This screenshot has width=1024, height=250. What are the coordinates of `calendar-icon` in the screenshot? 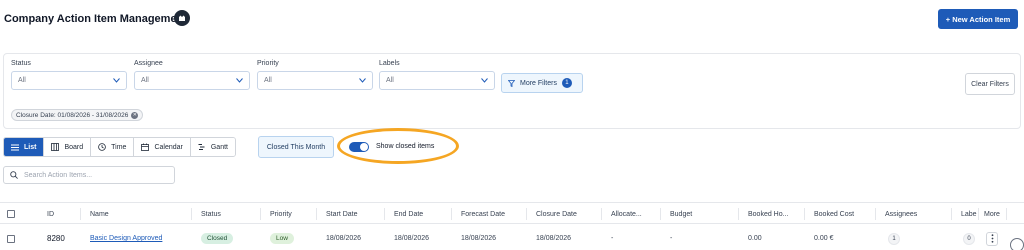 It's located at (145, 147).